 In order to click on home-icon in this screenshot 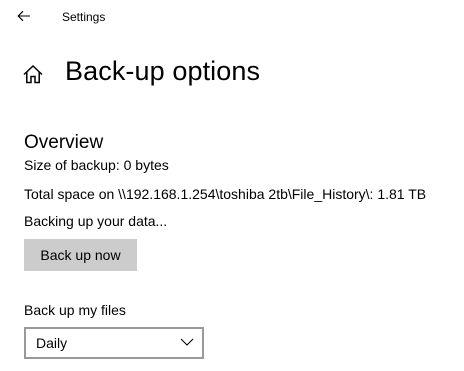, I will do `click(33, 74)`.